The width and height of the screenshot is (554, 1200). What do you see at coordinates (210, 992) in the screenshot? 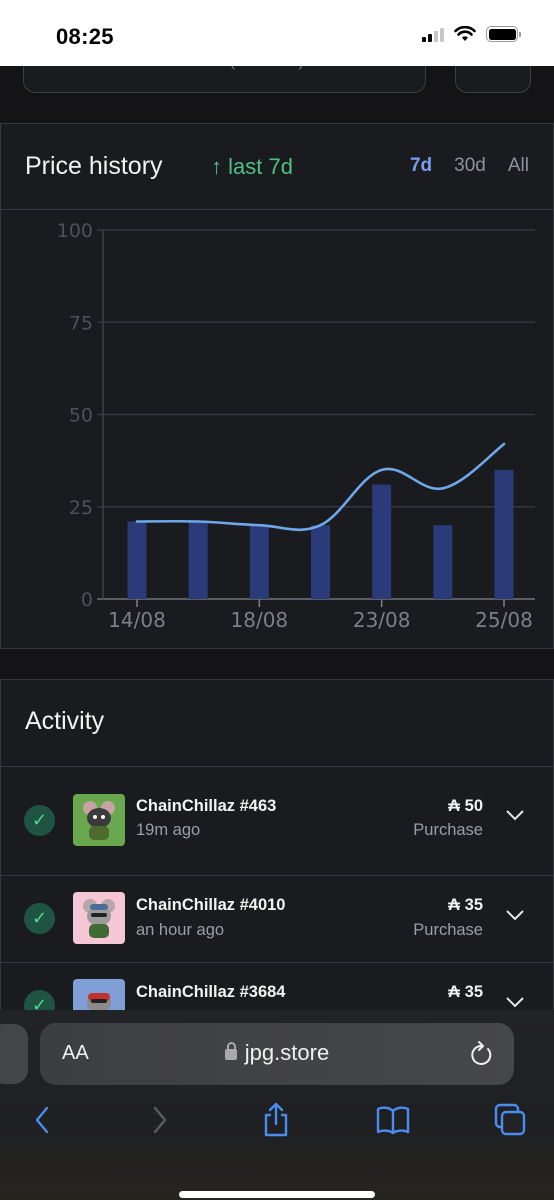
I see `item-name: ChainChillaz #3684` at bounding box center [210, 992].